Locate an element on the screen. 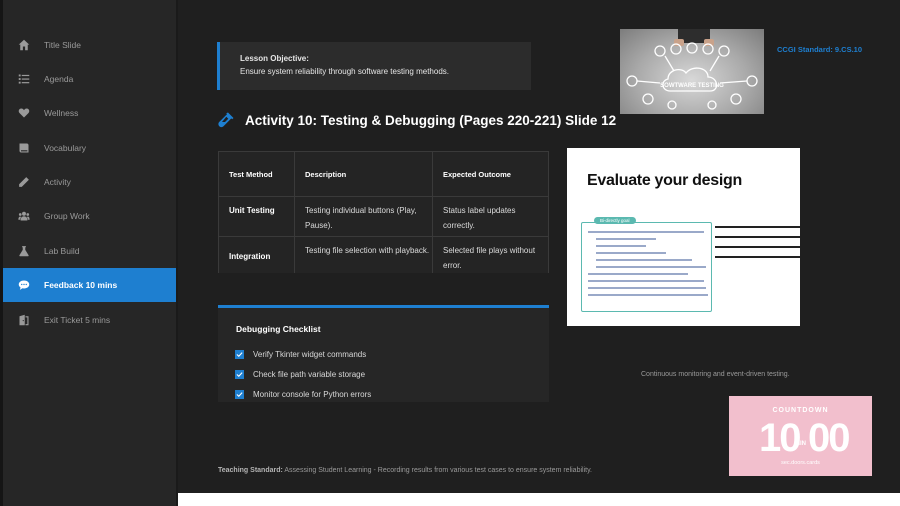  cell-method: Integration is located at coordinates (256, 254).